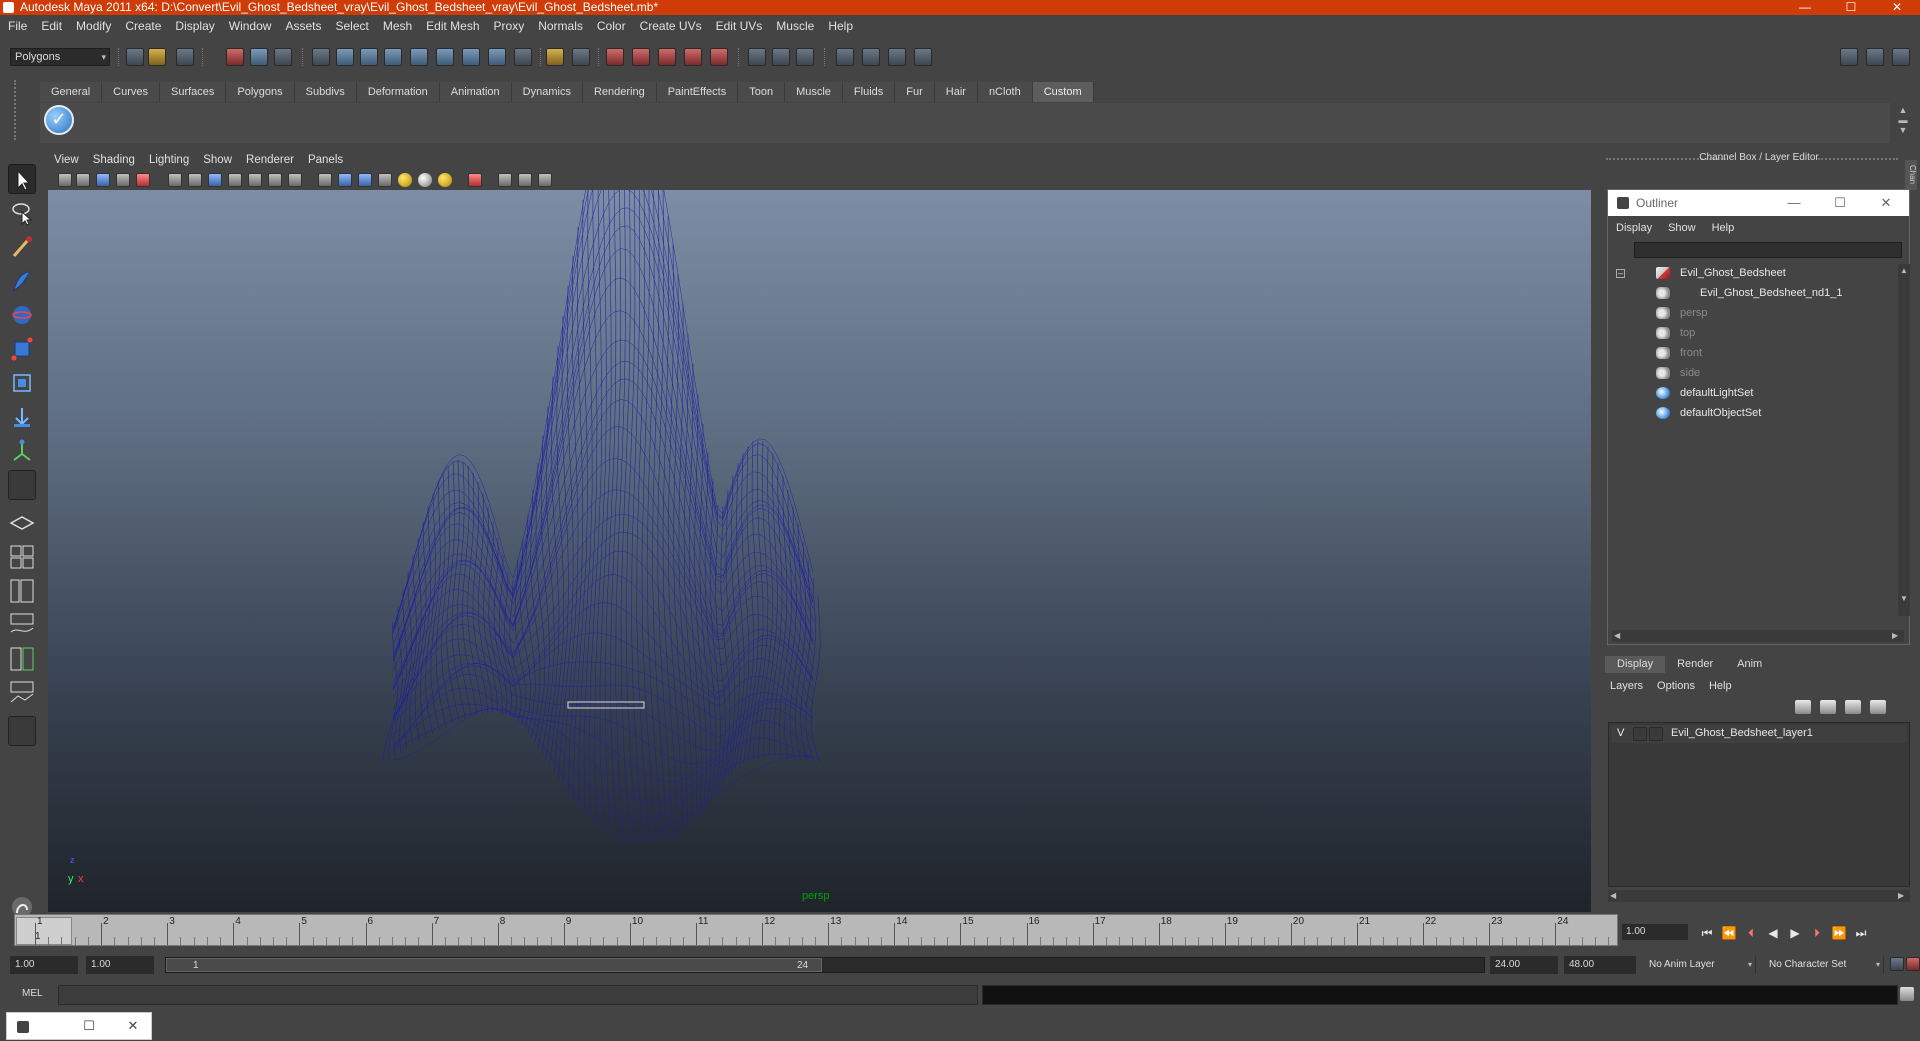  What do you see at coordinates (547, 92) in the screenshot?
I see `shelf-tab-dynamics: Dynamics` at bounding box center [547, 92].